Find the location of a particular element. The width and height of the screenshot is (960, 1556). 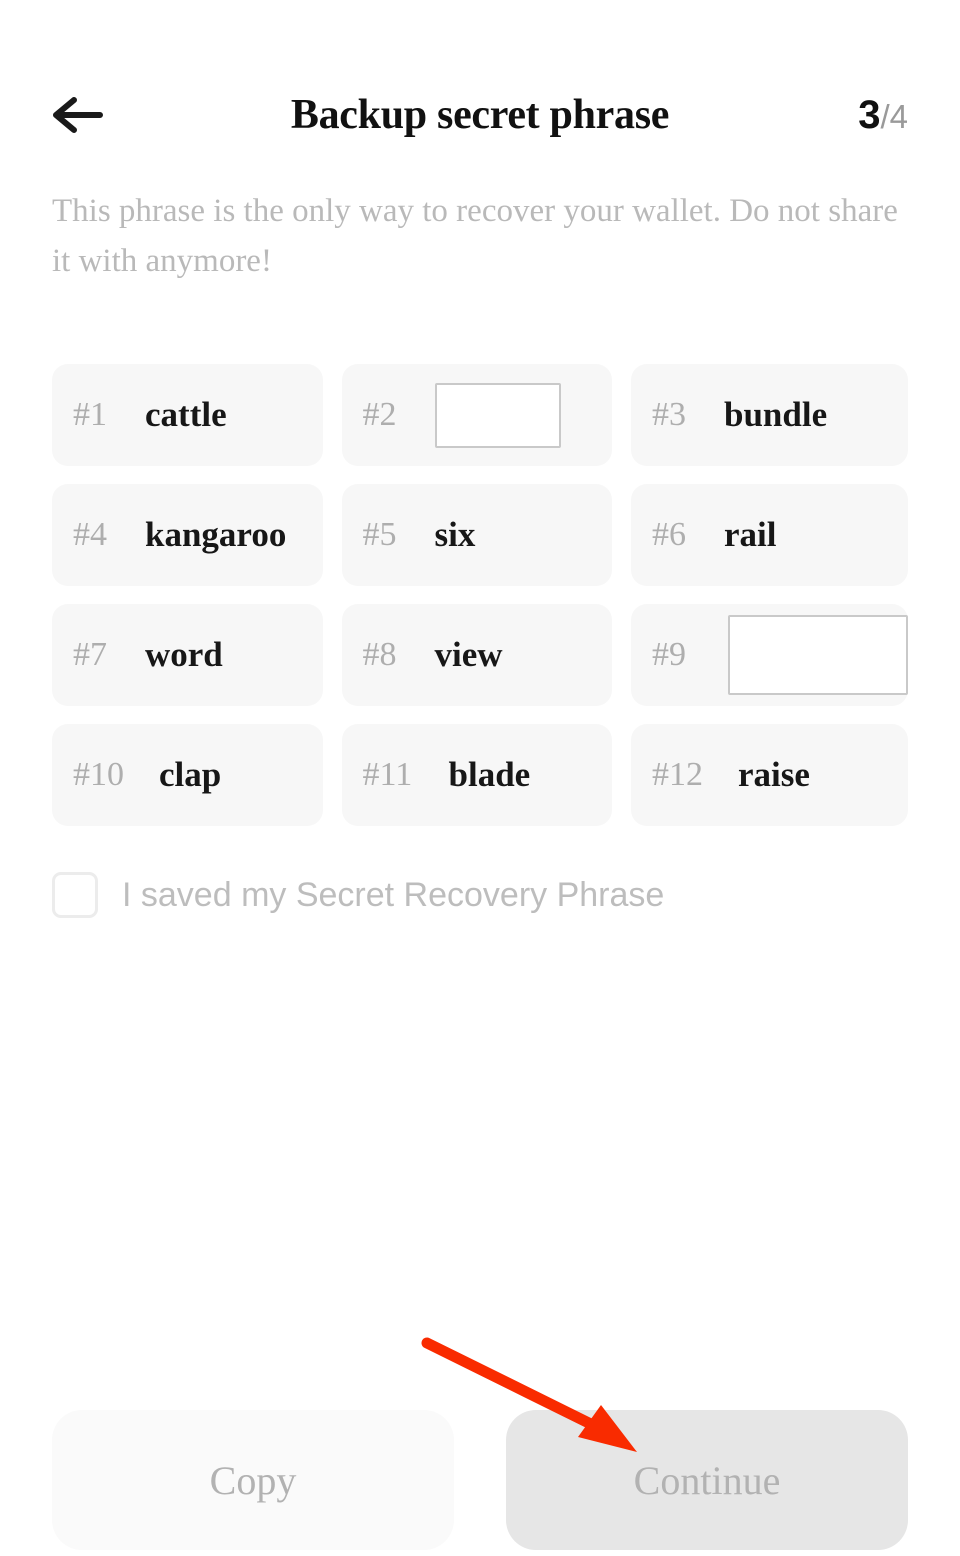

seed-word-index: #9 is located at coordinates (669, 655).